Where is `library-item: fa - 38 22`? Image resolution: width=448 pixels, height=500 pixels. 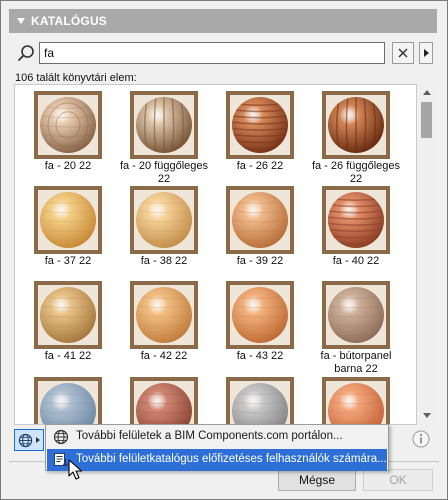 library-item: fa - 38 22 is located at coordinates (164, 237).